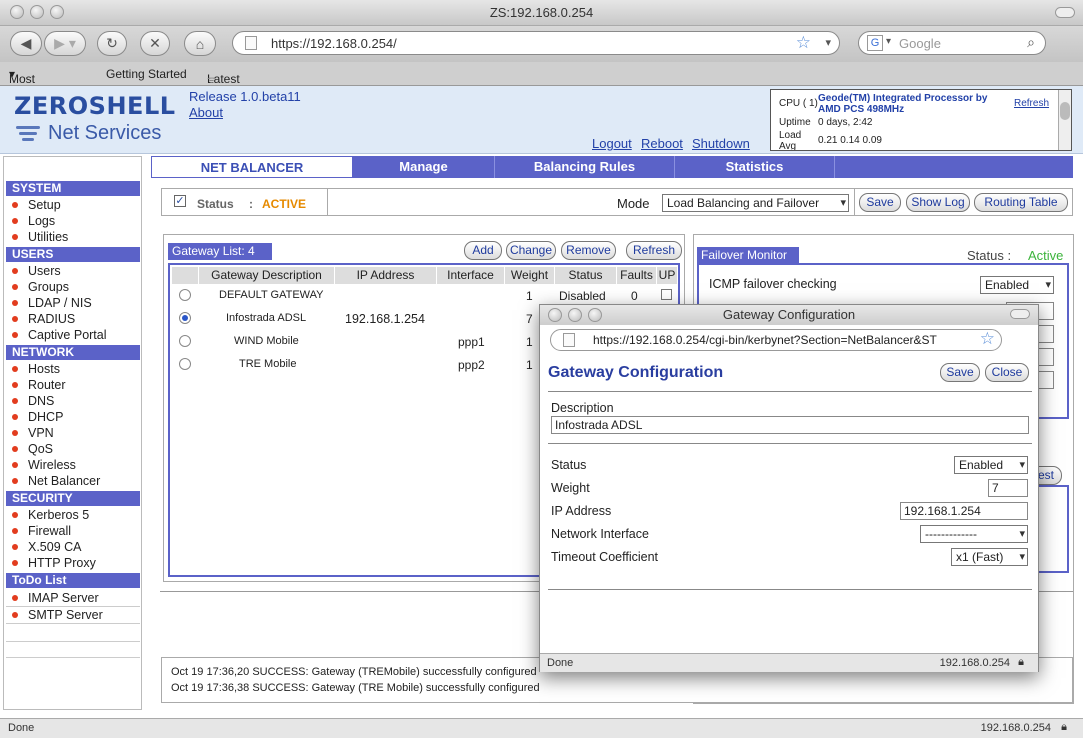  Describe the element at coordinates (828, 42) in the screenshot. I see `url-dropdown-icon: ▾` at that location.